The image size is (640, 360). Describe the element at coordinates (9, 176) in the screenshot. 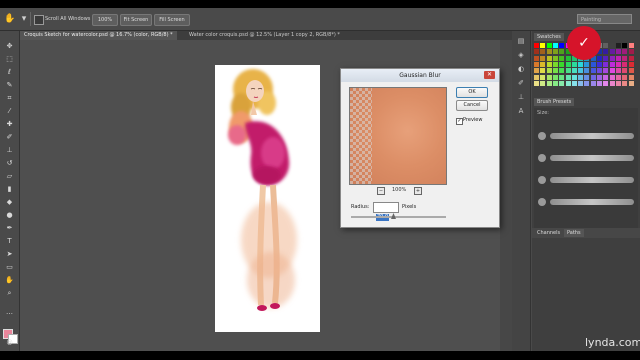

I see `eraser-tool-icon: ▱` at that location.